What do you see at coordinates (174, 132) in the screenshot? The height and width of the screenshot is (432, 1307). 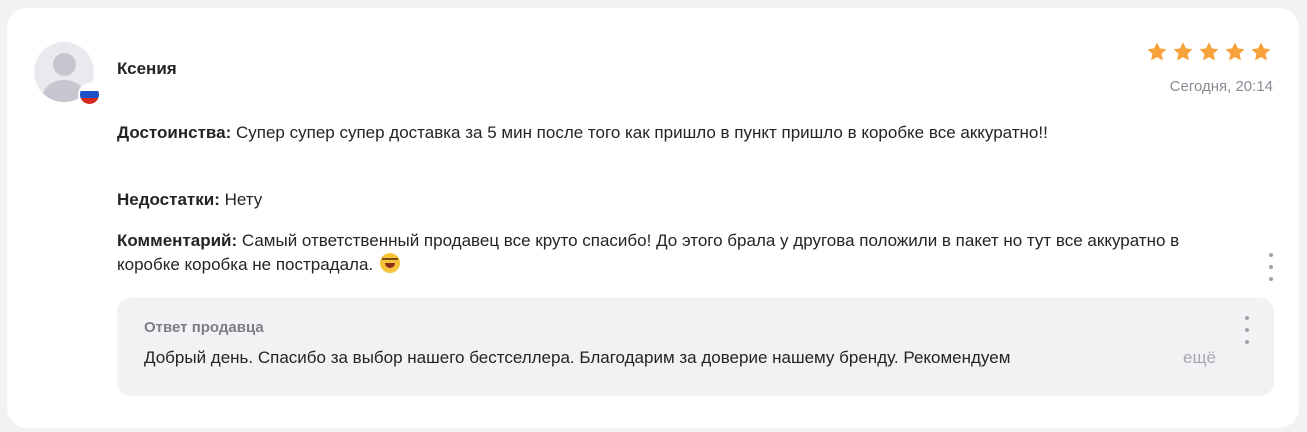 I see `pros-label: Достоинства:` at bounding box center [174, 132].